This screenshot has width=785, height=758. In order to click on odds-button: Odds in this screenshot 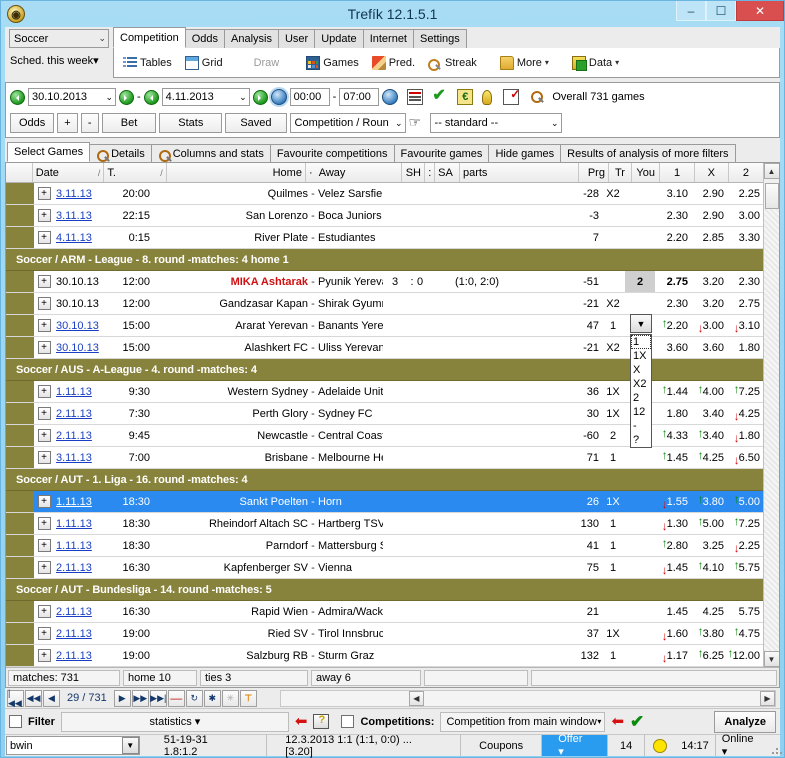, I will do `click(32, 123)`.